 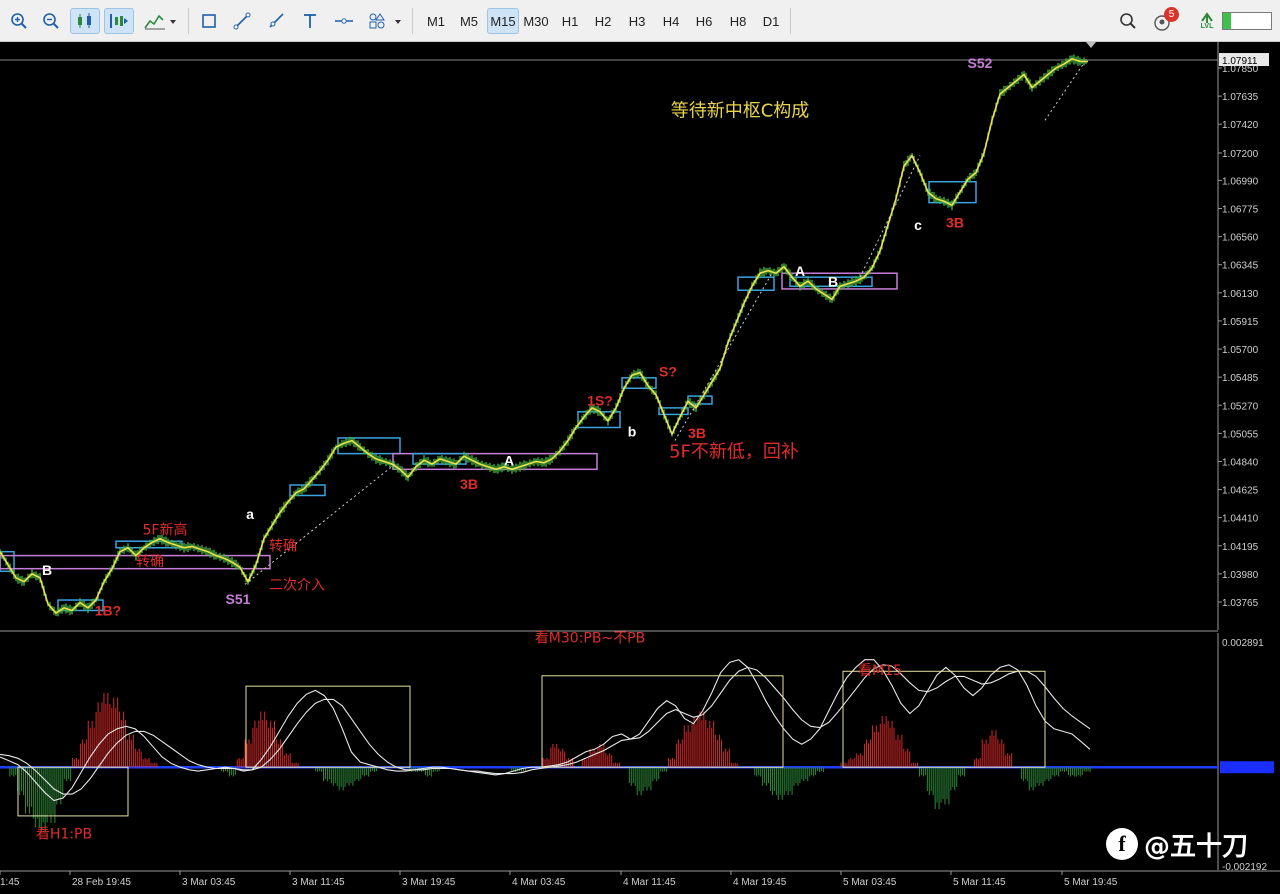 I want to click on price-tick-label: 1.05055, so click(x=1240, y=434).